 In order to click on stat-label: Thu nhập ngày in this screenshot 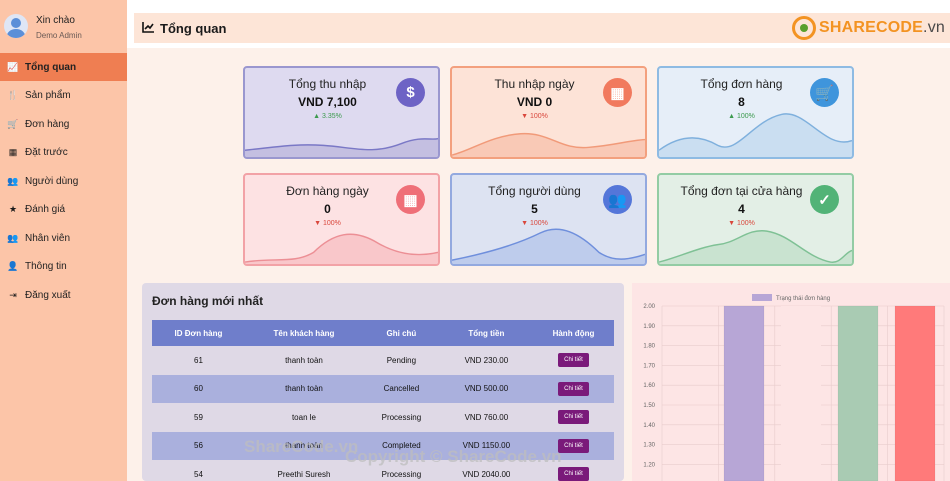, I will do `click(534, 84)`.